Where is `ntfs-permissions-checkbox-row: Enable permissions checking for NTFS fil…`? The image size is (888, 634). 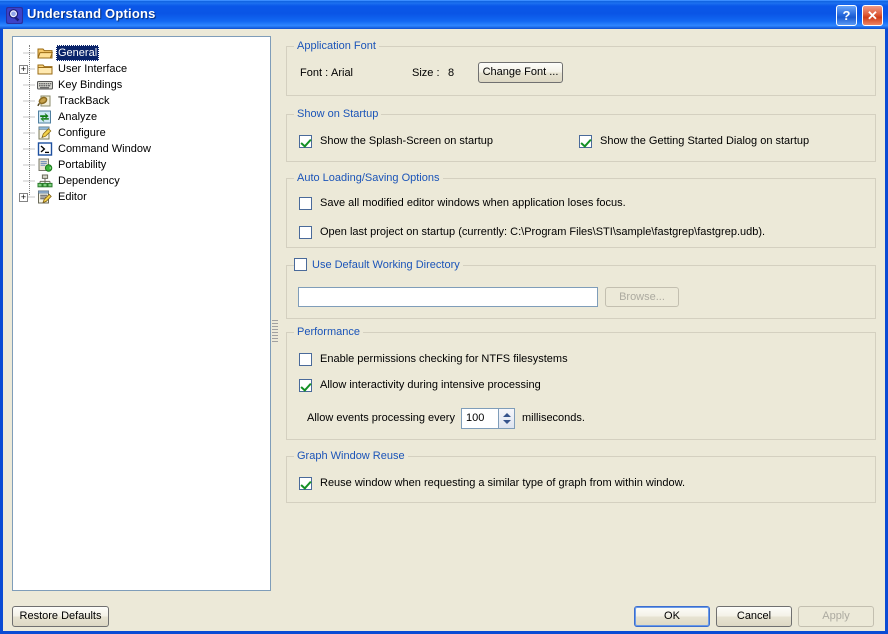
ntfs-permissions-checkbox-row: Enable permissions checking for NTFS fil… is located at coordinates (433, 359).